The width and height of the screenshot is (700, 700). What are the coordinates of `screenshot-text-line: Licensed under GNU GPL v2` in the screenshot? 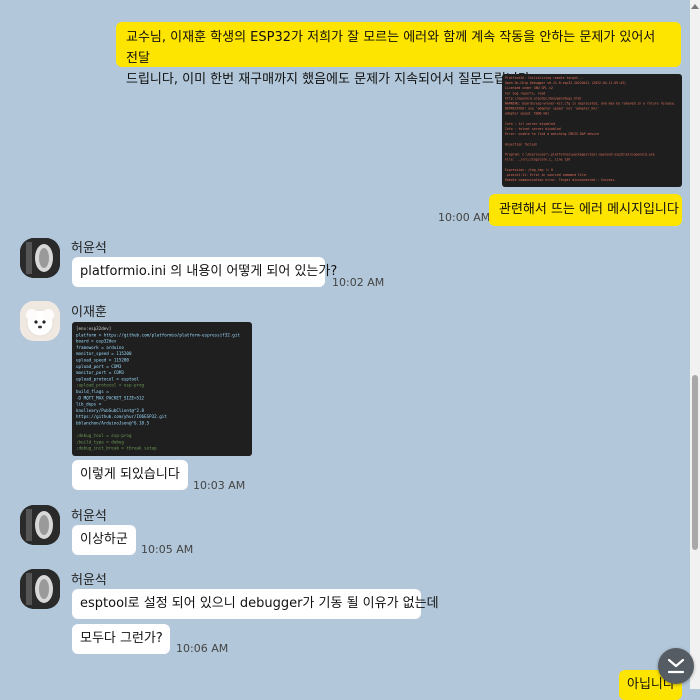 It's located at (529, 88).